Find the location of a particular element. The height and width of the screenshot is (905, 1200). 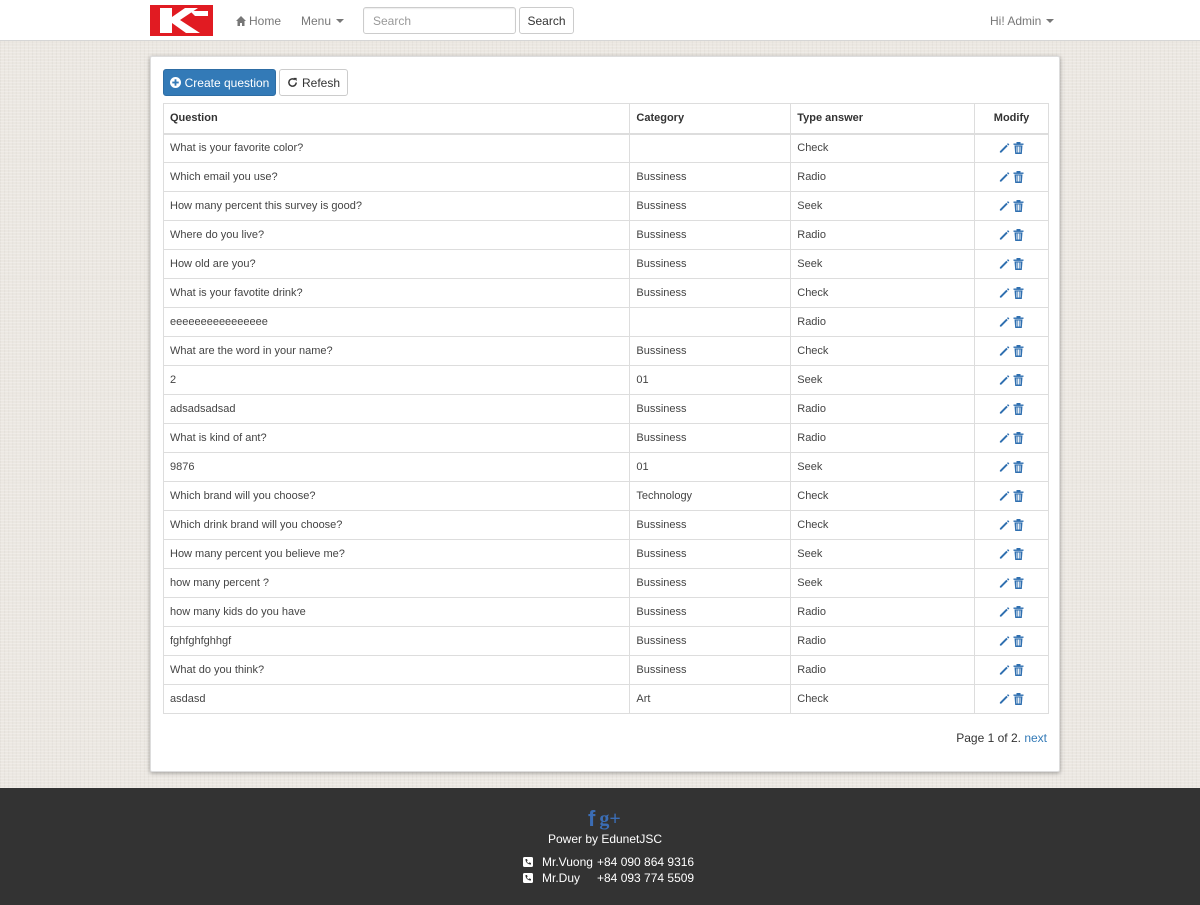

facebook-icon: f is located at coordinates (591, 819).